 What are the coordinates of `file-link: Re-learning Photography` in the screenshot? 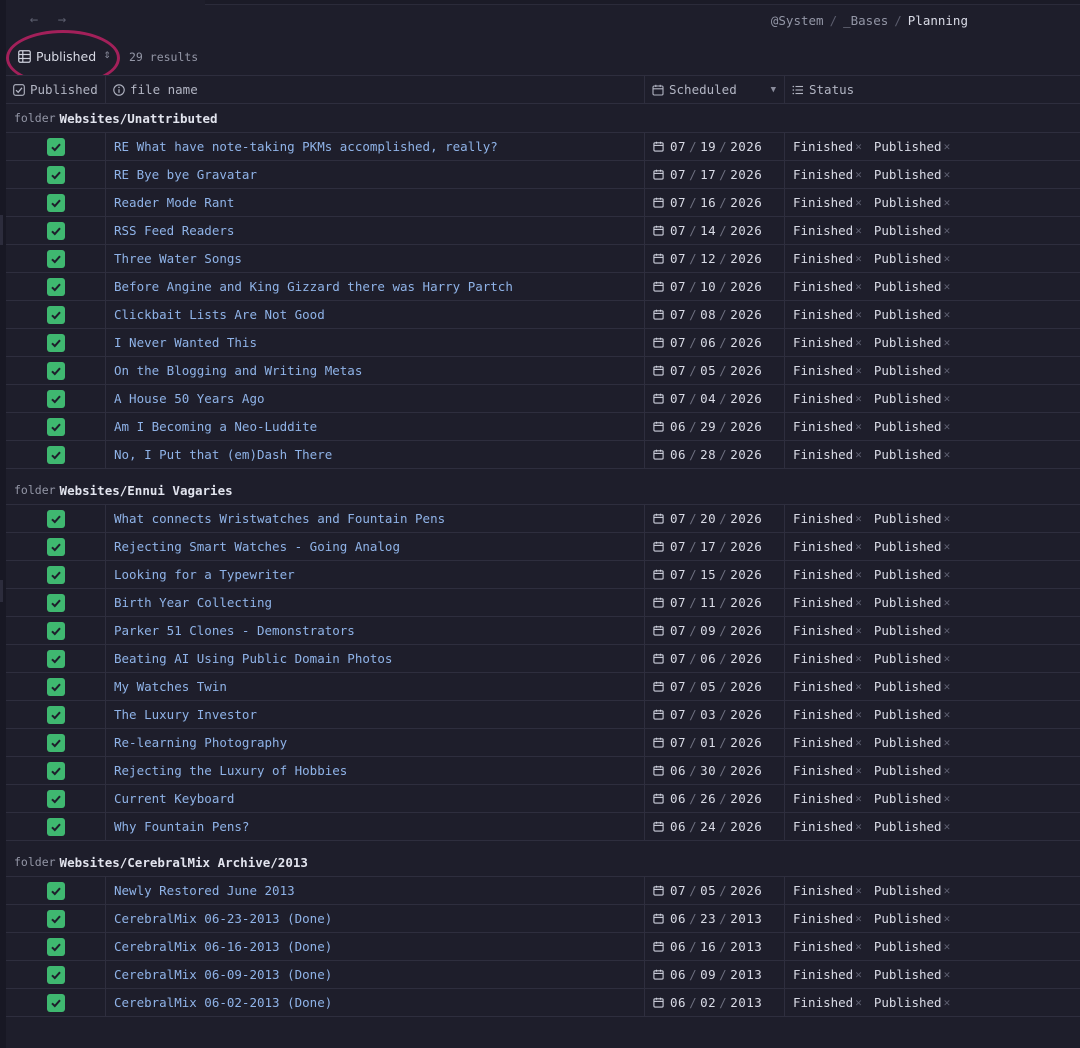 It's located at (200, 742).